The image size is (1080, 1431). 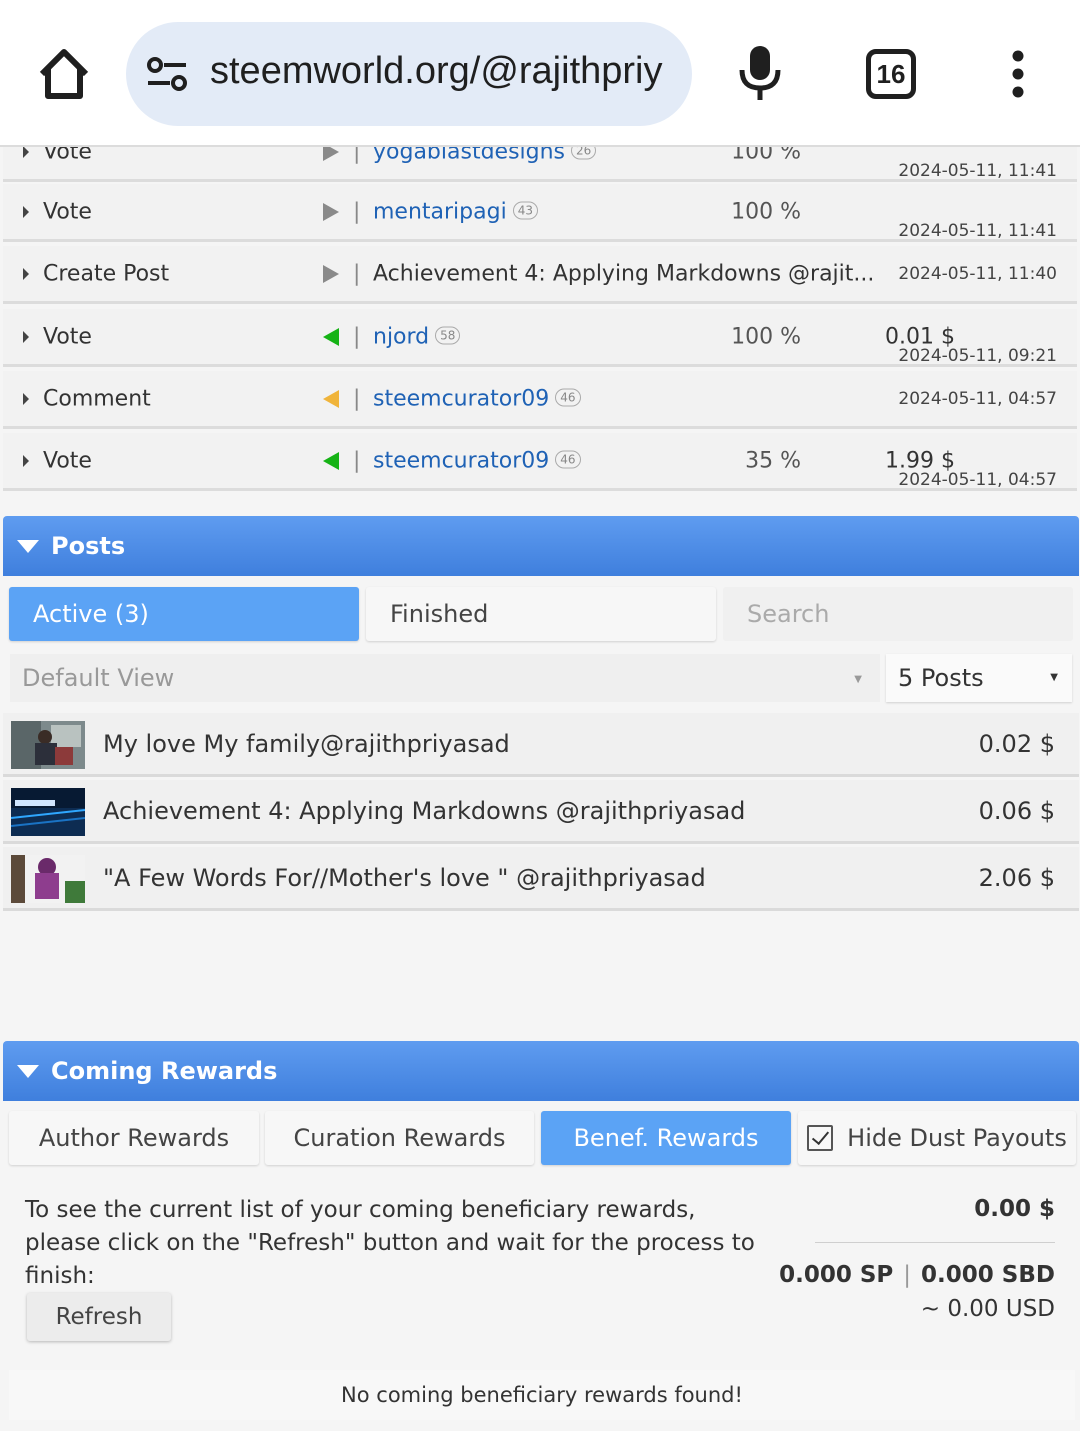 I want to click on tab-benef-rewards: Benef. Rewards, so click(x=666, y=1138).